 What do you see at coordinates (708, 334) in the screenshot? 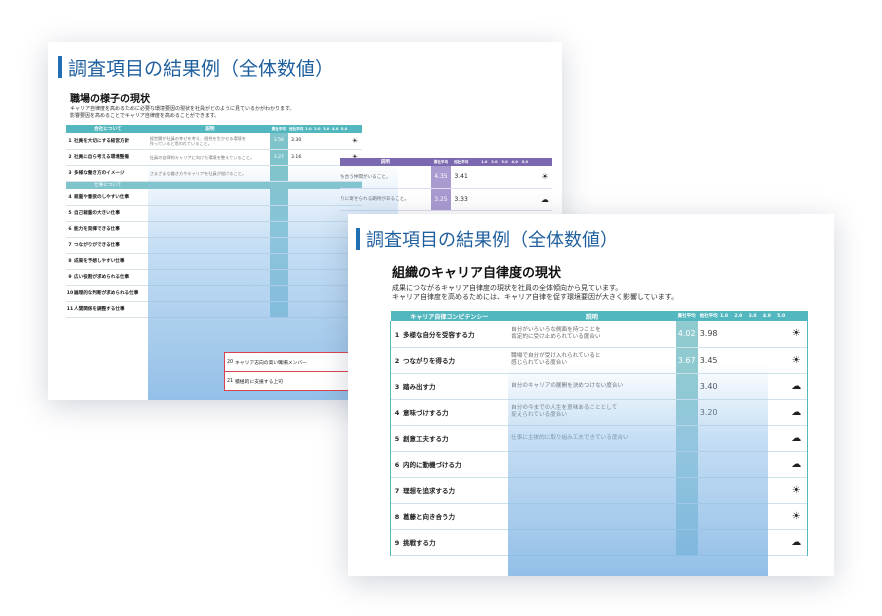
I see `score-others: 3.98` at bounding box center [708, 334].